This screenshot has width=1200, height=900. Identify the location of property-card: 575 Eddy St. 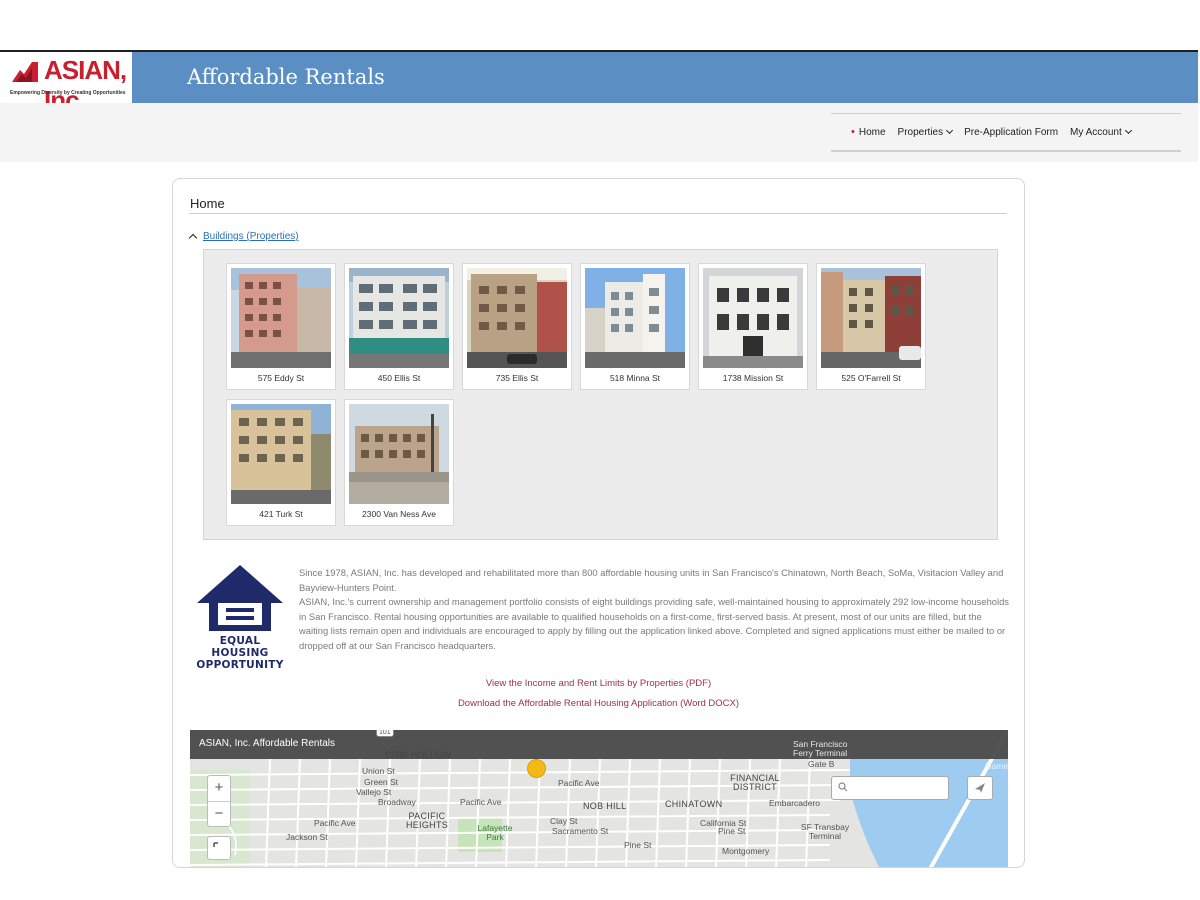
(281, 326).